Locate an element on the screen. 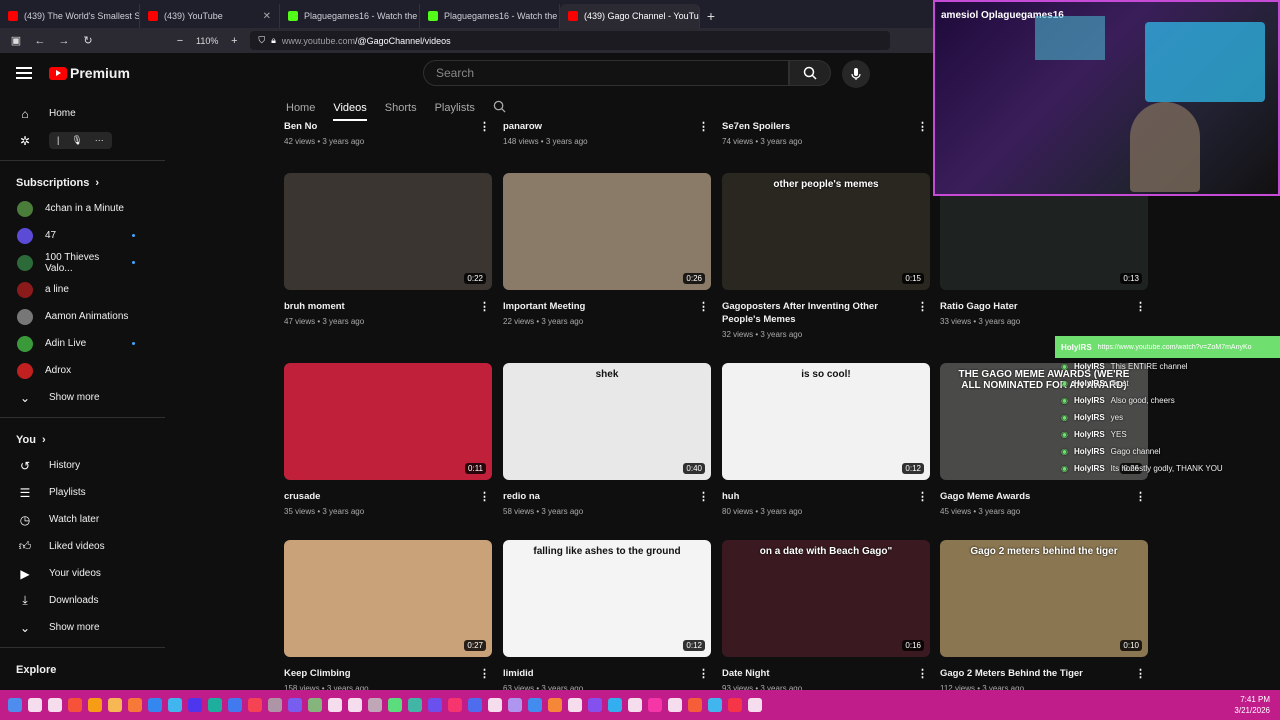 The height and width of the screenshot is (720, 1280). video-title: Gago Meme Awards is located at coordinates (1044, 496).